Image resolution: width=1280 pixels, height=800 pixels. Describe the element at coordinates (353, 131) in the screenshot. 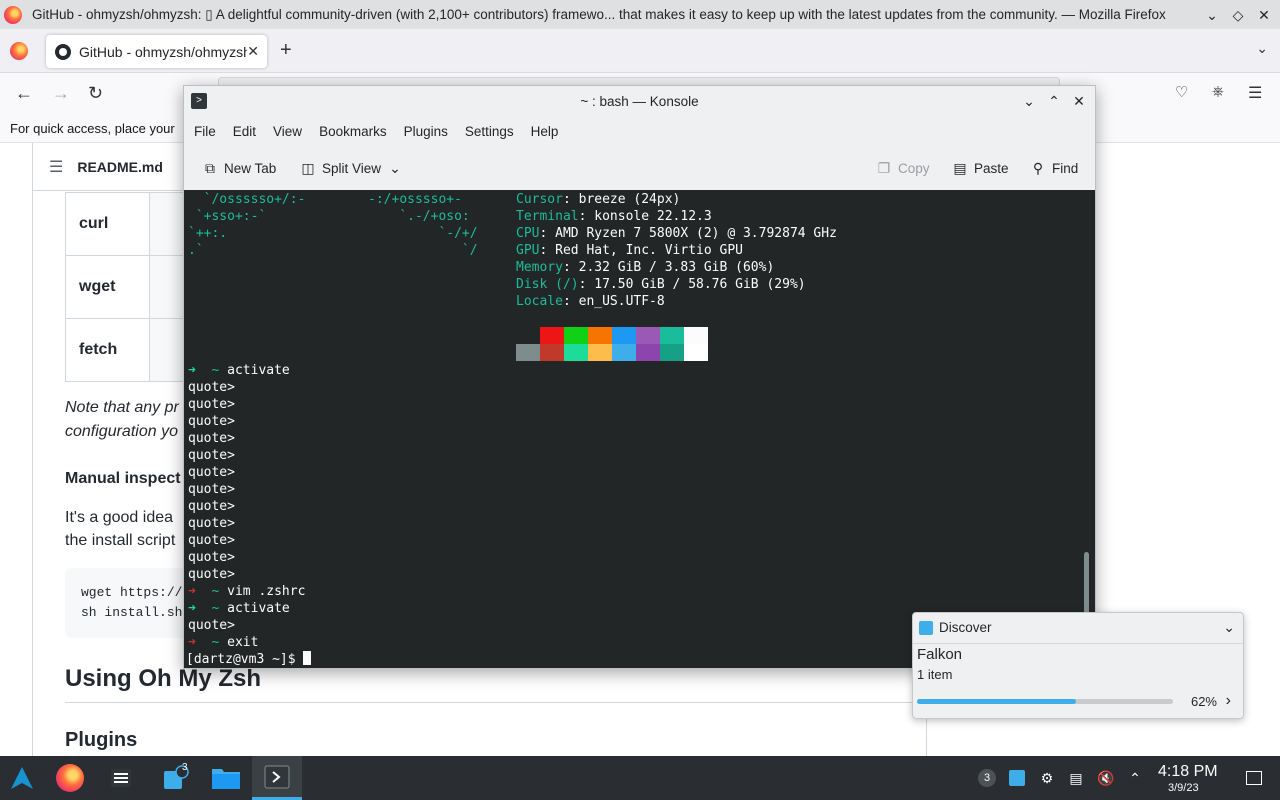

I see `menu-bookmarks: Bookmarks` at that location.